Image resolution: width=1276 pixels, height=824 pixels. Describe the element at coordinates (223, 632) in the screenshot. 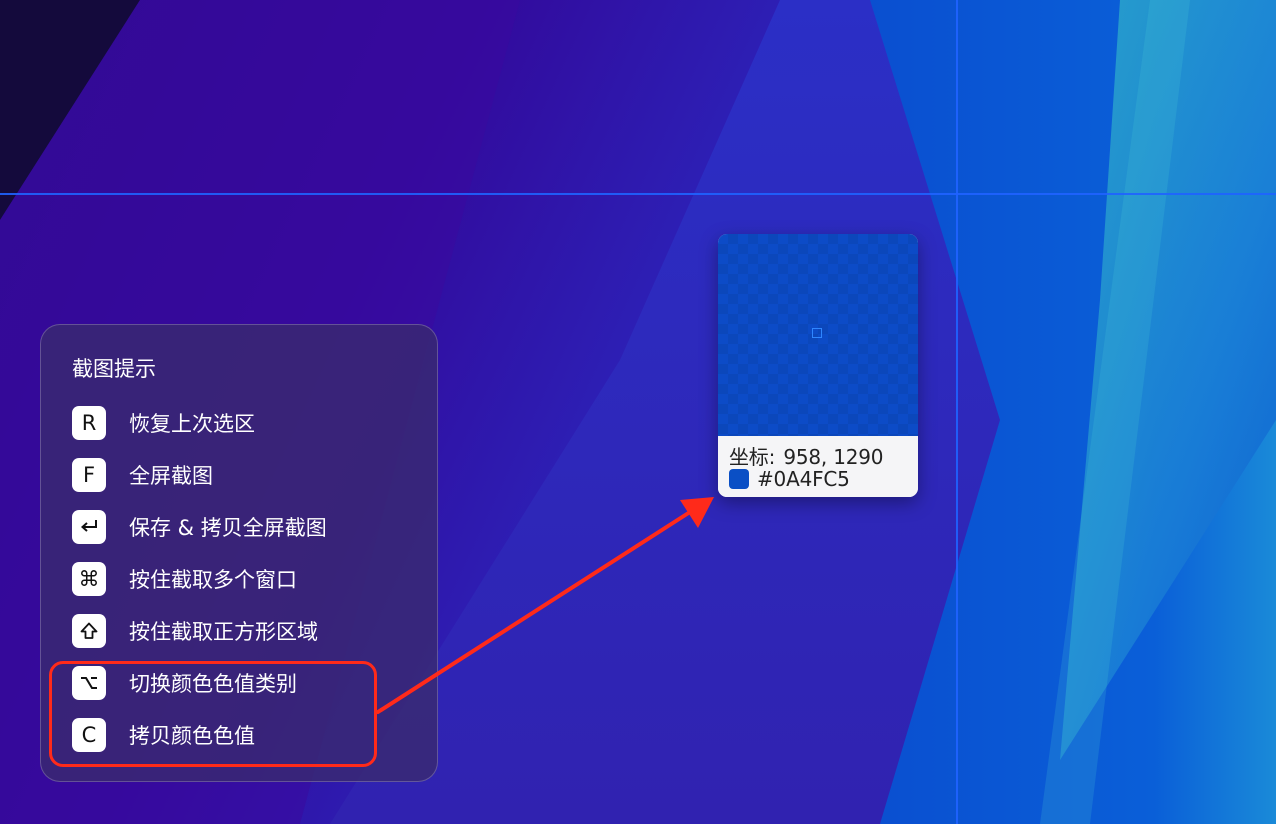

I see `hint-label: 按住截取正方形区域` at that location.